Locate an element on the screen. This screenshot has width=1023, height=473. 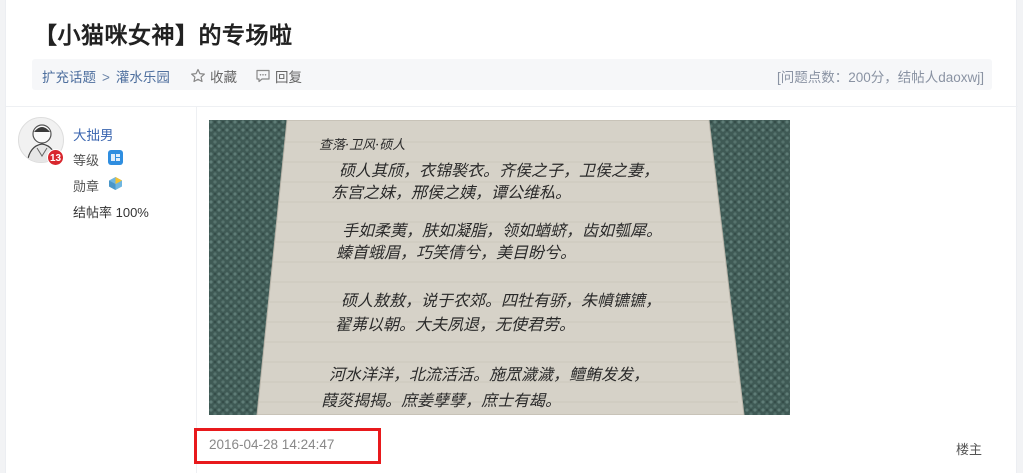
medal-icon is located at coordinates (115, 183).